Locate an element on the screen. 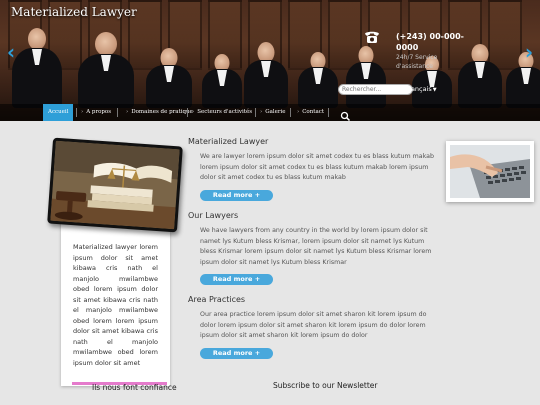  trusted-by-heading: Ils nous font confiance is located at coordinates (134, 387).